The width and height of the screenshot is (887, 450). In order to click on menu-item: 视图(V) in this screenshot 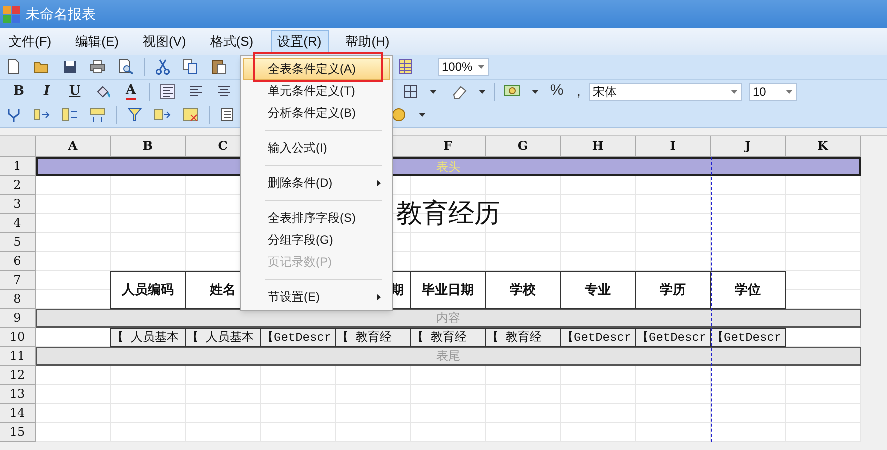, I will do `click(165, 41)`.